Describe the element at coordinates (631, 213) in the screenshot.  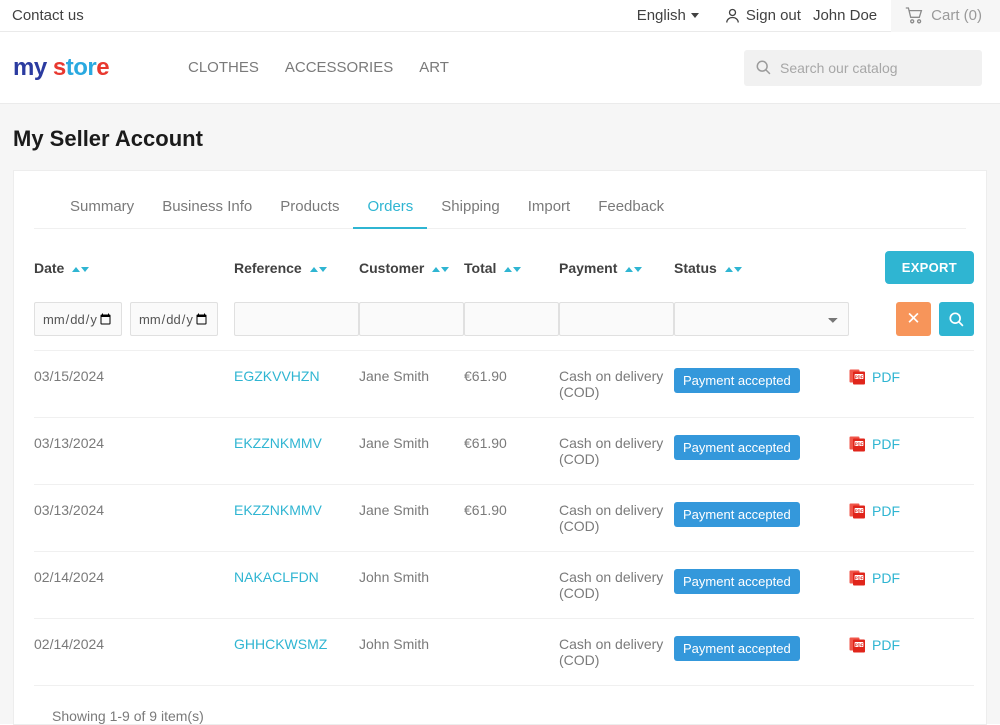
I see `tab-feedback: Feedback` at that location.